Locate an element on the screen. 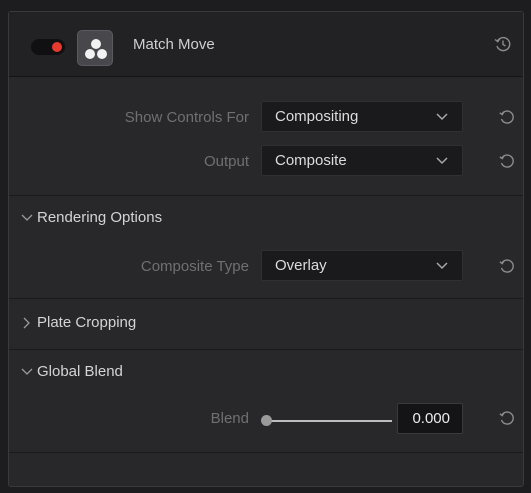  chevron-right-icon is located at coordinates (26, 323).